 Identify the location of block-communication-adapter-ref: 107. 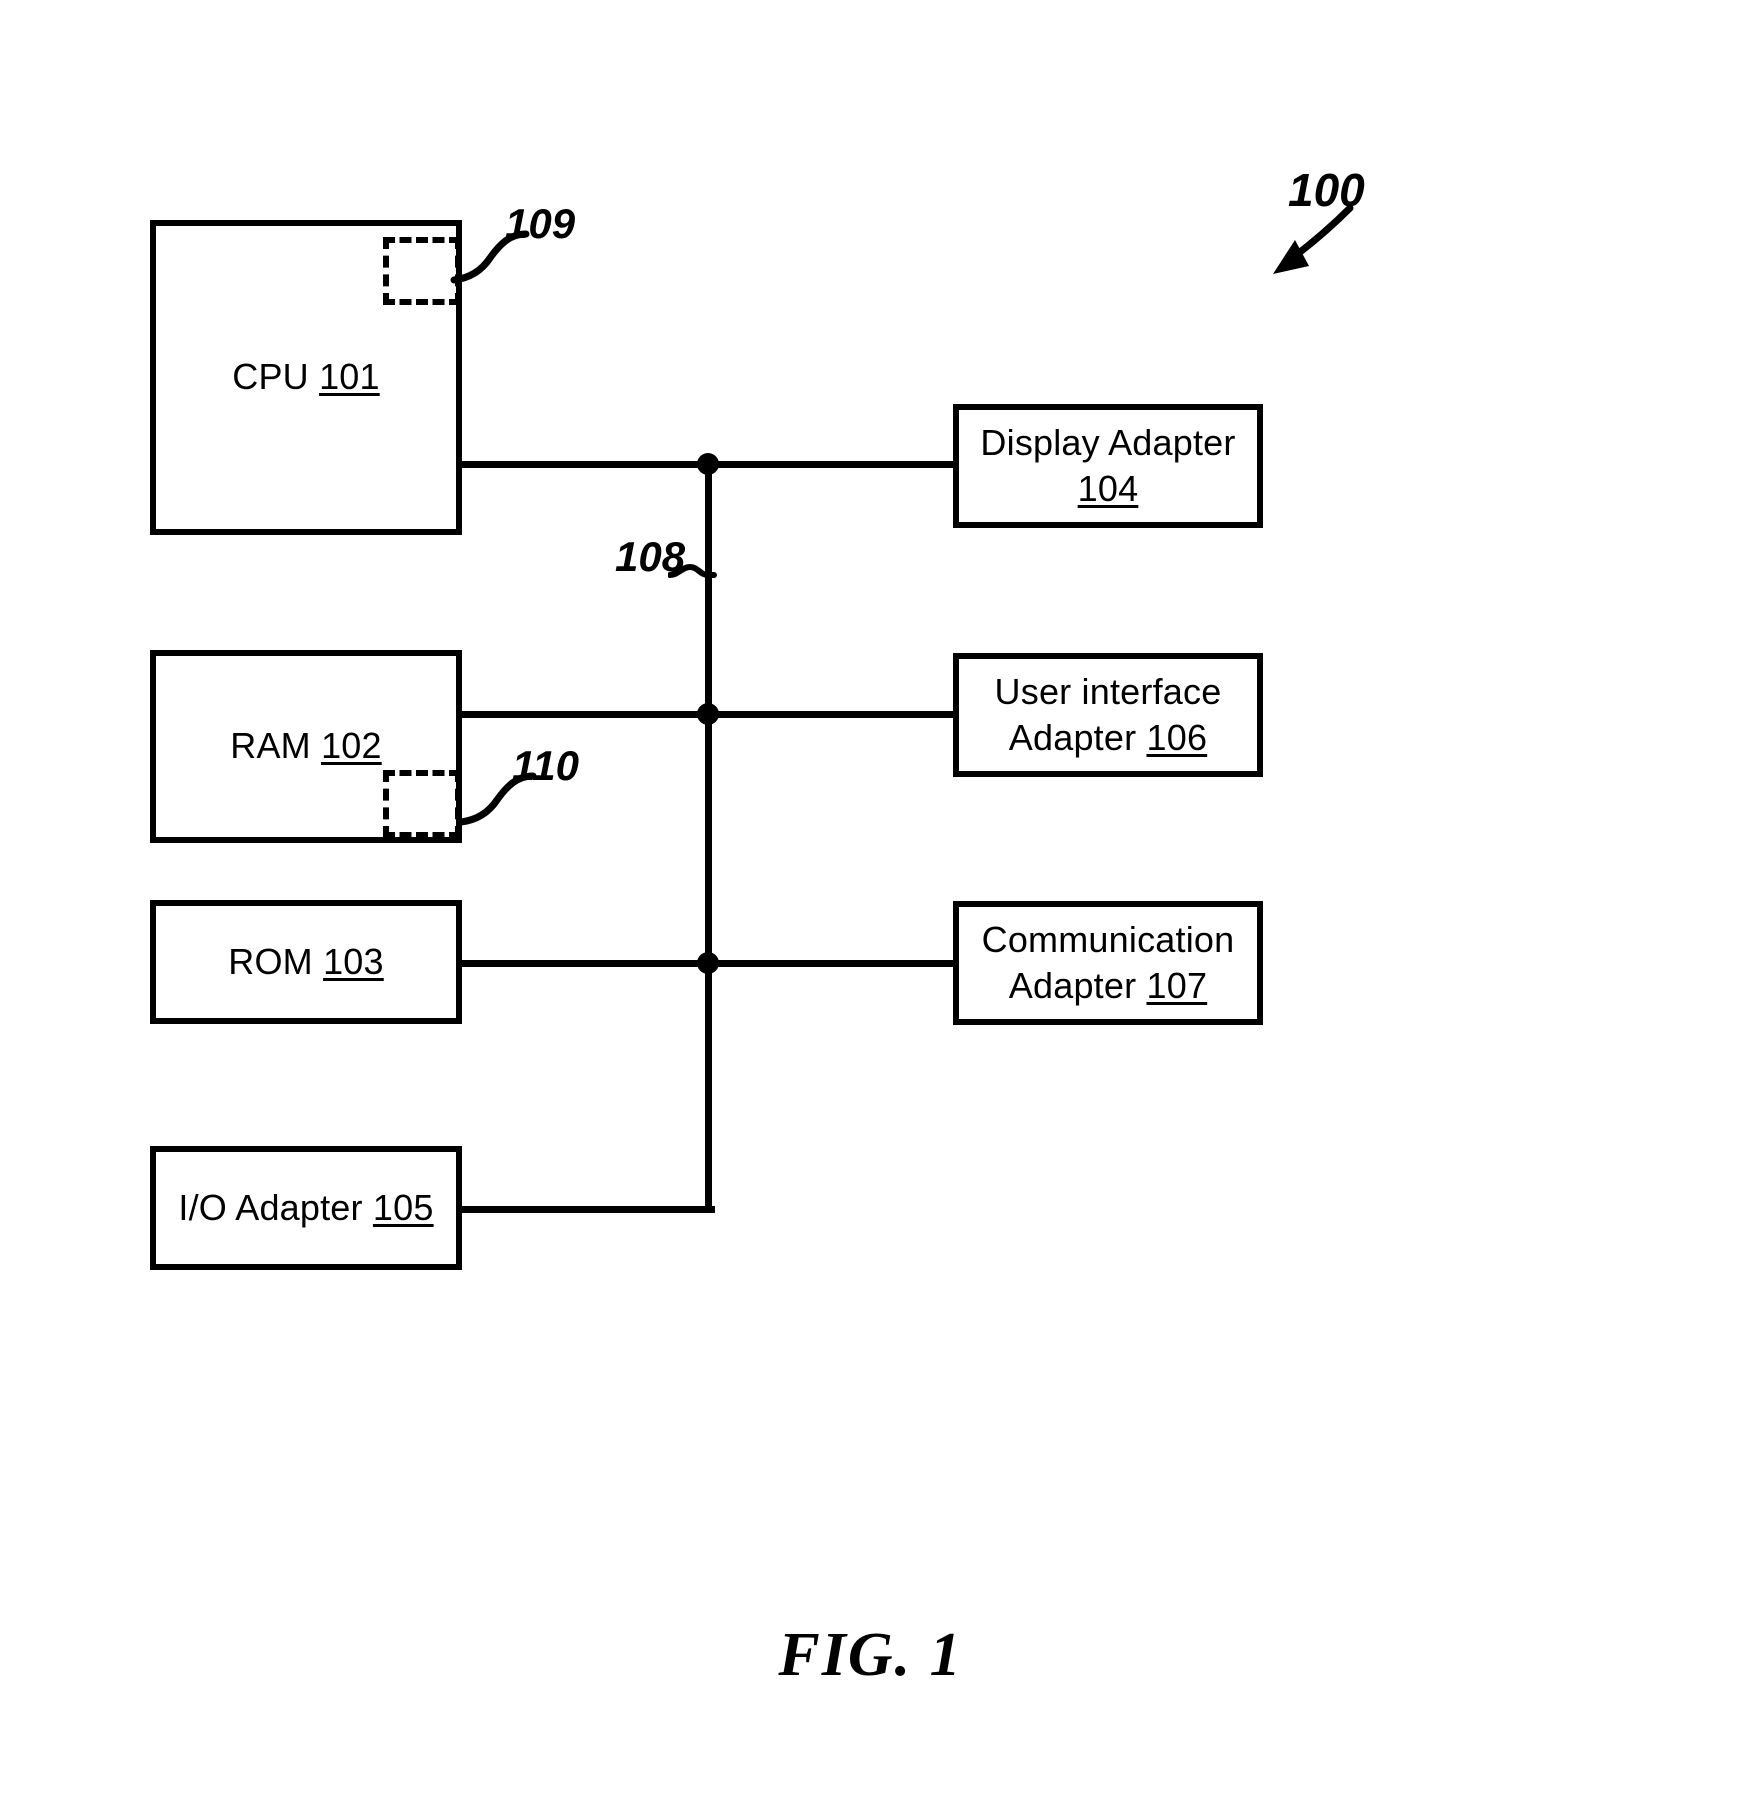
(1177, 985).